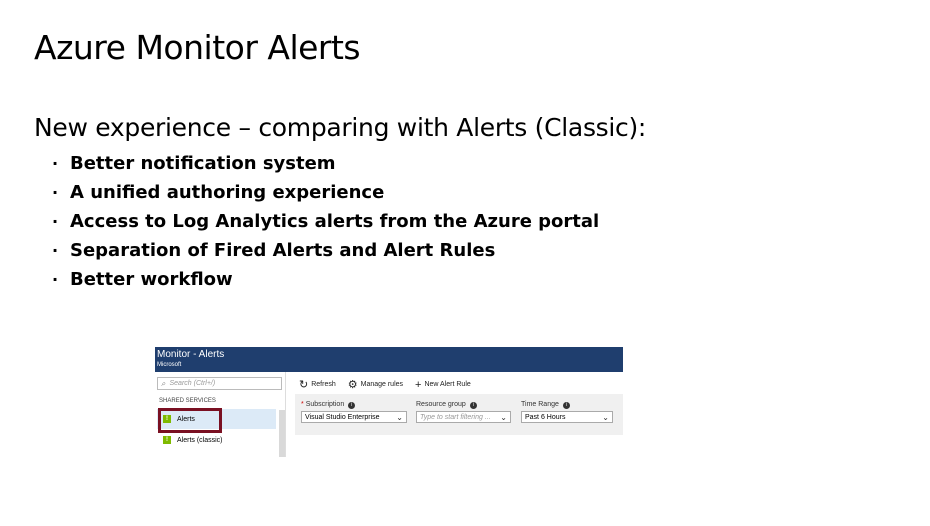  Describe the element at coordinates (167, 440) in the screenshot. I see `alert-icon: !` at that location.